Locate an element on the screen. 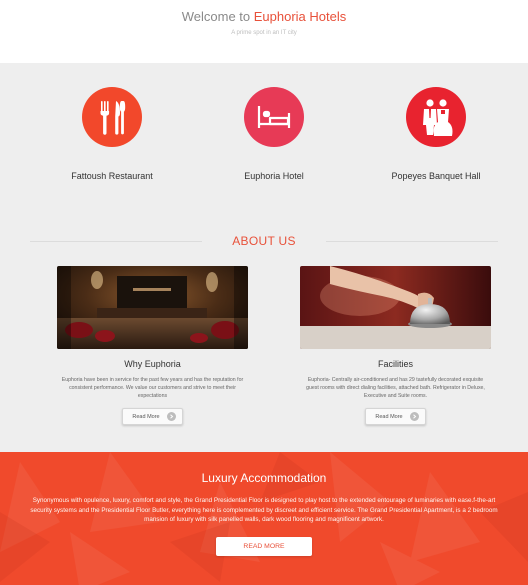 The width and height of the screenshot is (528, 585). welcome-heading: Welcome to Euphoria Hotels is located at coordinates (264, 16).